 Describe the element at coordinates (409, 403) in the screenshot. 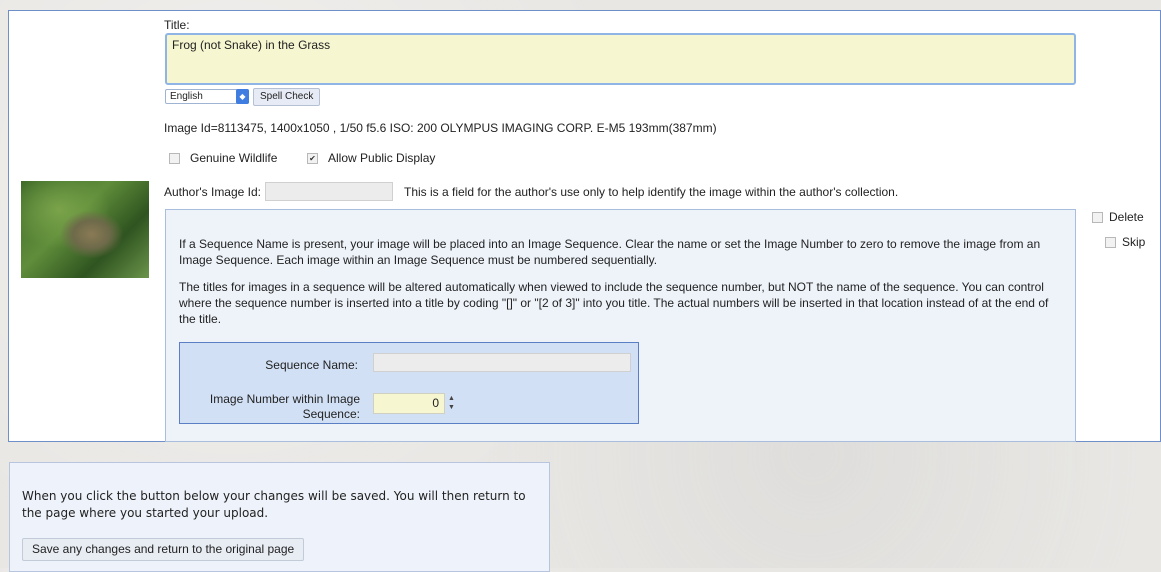

I see `image-number-input: 0` at that location.